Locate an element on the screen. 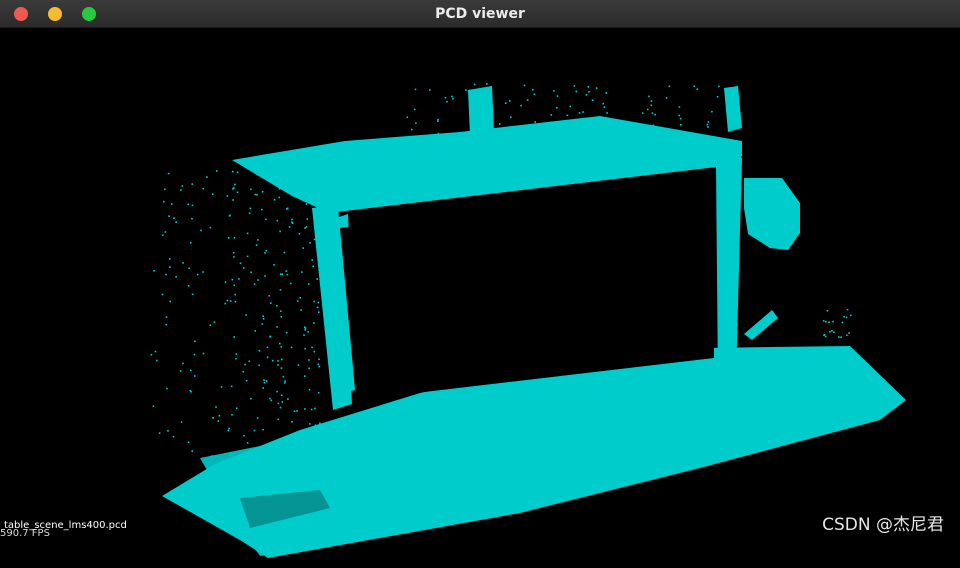 The height and width of the screenshot is (568, 960). watermark-text: CSDN @杰尼君 is located at coordinates (883, 525).